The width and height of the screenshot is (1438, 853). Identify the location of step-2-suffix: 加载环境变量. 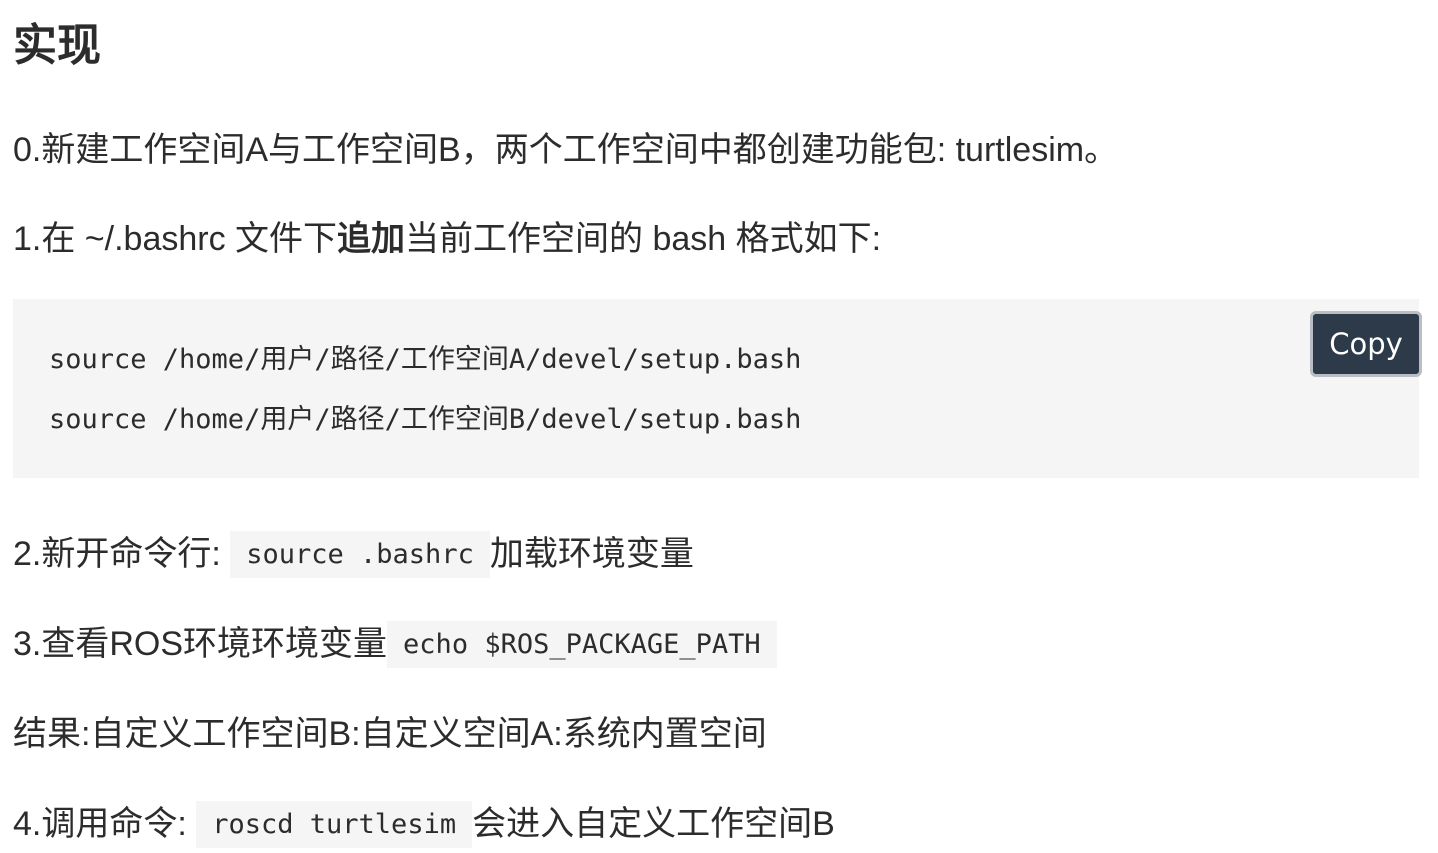
(591, 554).